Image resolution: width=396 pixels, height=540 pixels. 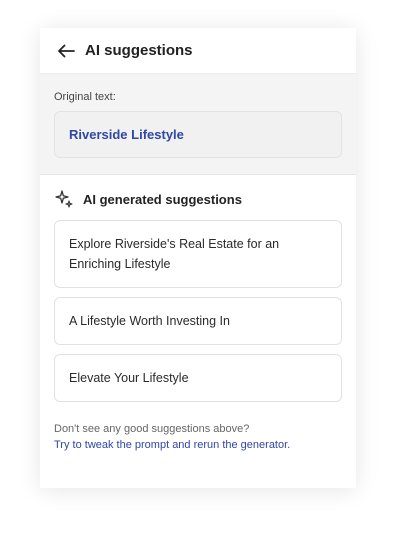 What do you see at coordinates (139, 50) in the screenshot?
I see `page-title: AI suggestions` at bounding box center [139, 50].